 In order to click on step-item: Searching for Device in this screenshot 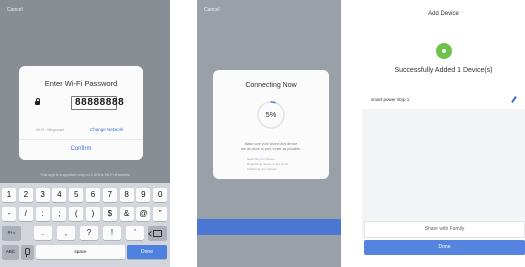, I will do `click(261, 159)`.